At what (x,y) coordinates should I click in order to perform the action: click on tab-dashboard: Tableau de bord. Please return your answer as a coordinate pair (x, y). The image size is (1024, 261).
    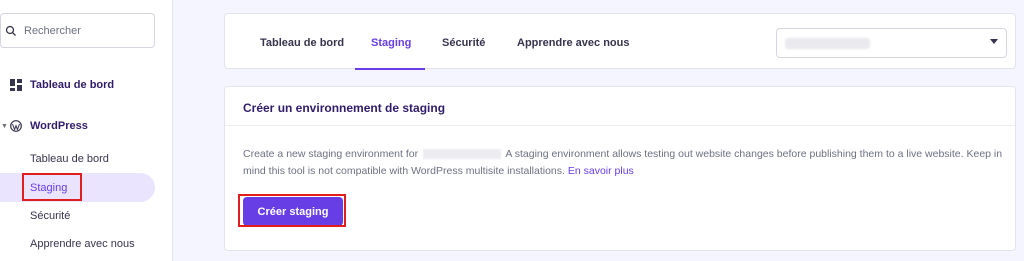
    Looking at the image, I should click on (302, 43).